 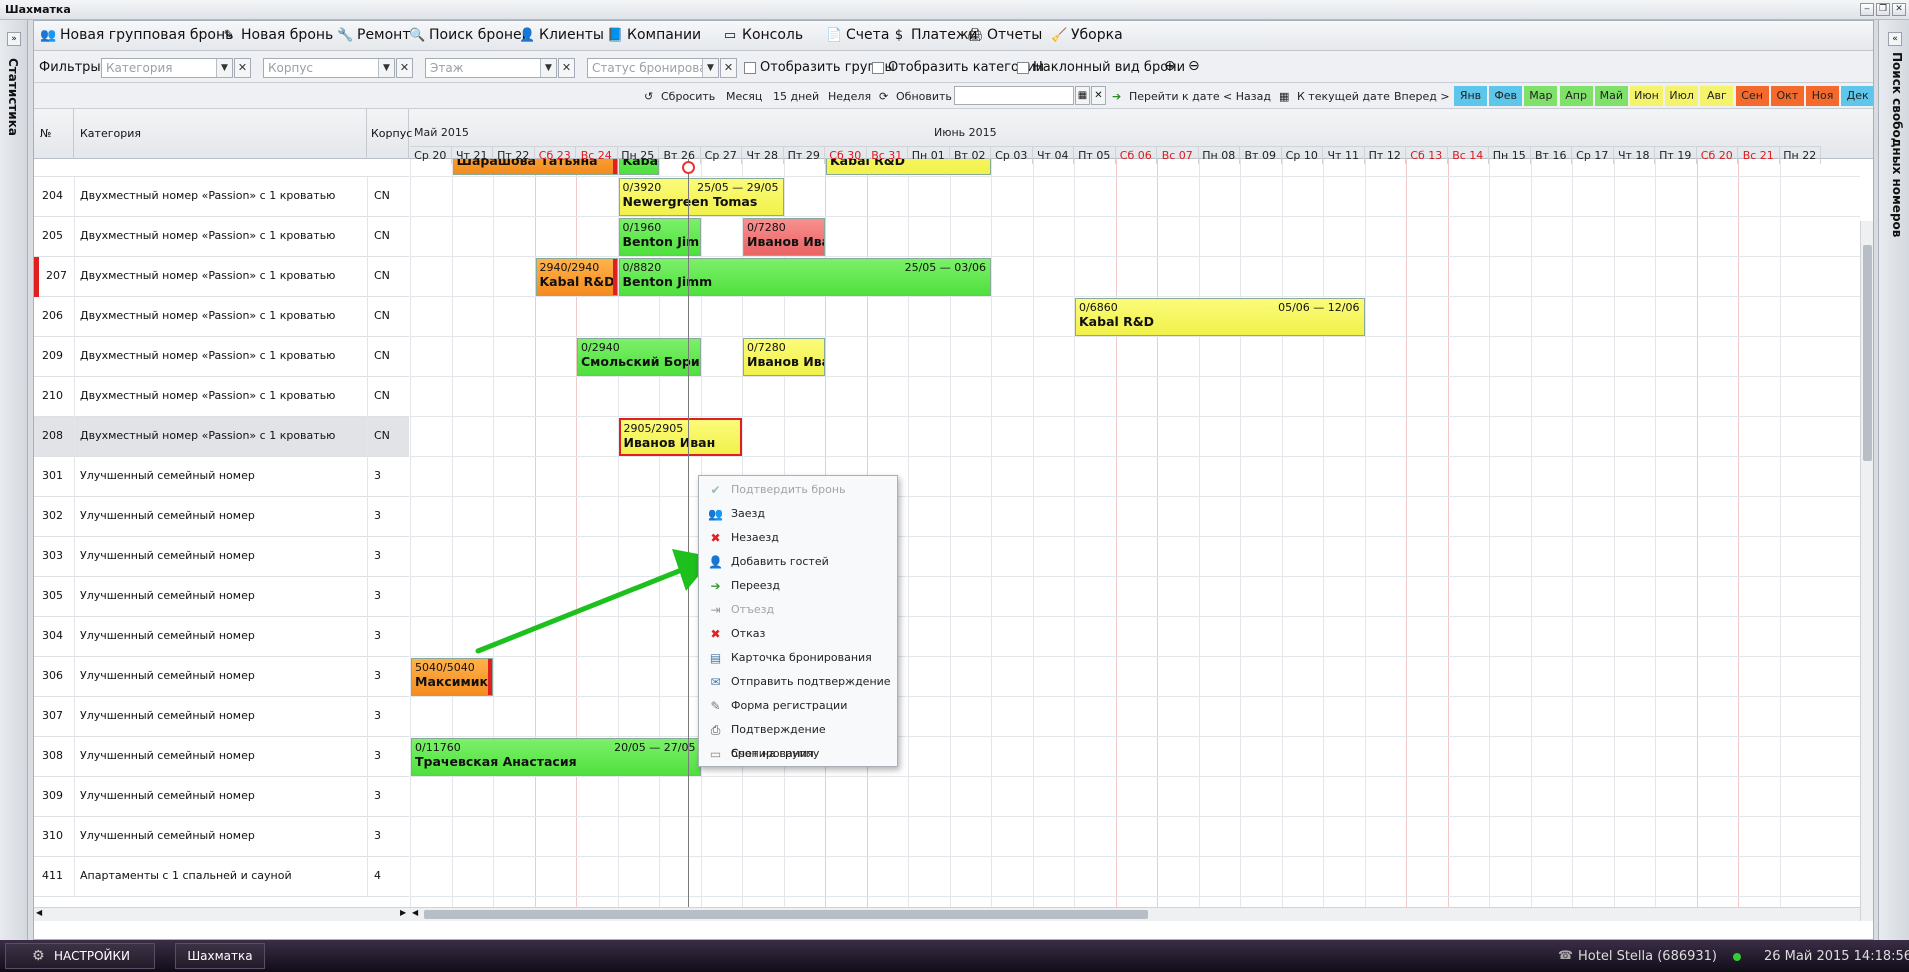 What do you see at coordinates (221, 837) in the screenshot?
I see `room-row: 310 Улучшенный семейный номер 3` at bounding box center [221, 837].